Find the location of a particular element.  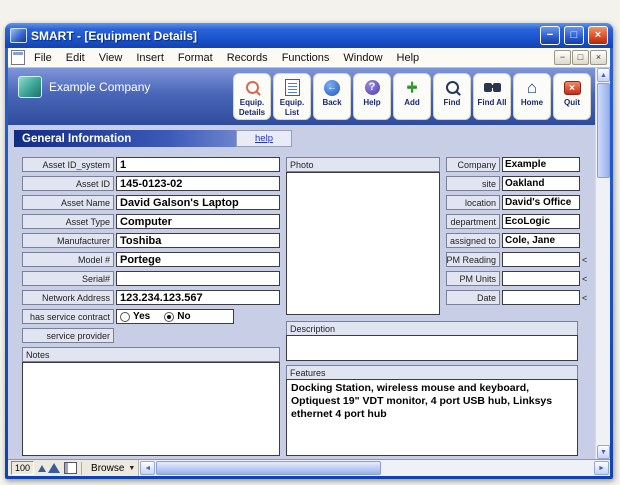

equip-list-button: Equip. List is located at coordinates (292, 96).